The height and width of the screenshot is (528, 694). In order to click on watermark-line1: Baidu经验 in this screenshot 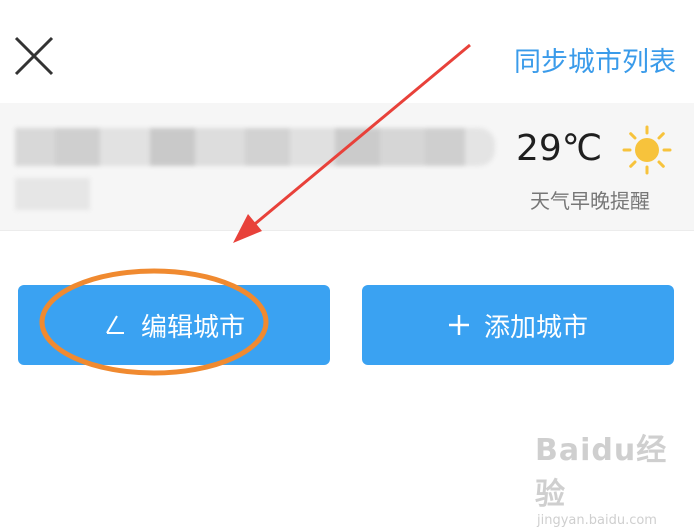, I will do `click(601, 472)`.